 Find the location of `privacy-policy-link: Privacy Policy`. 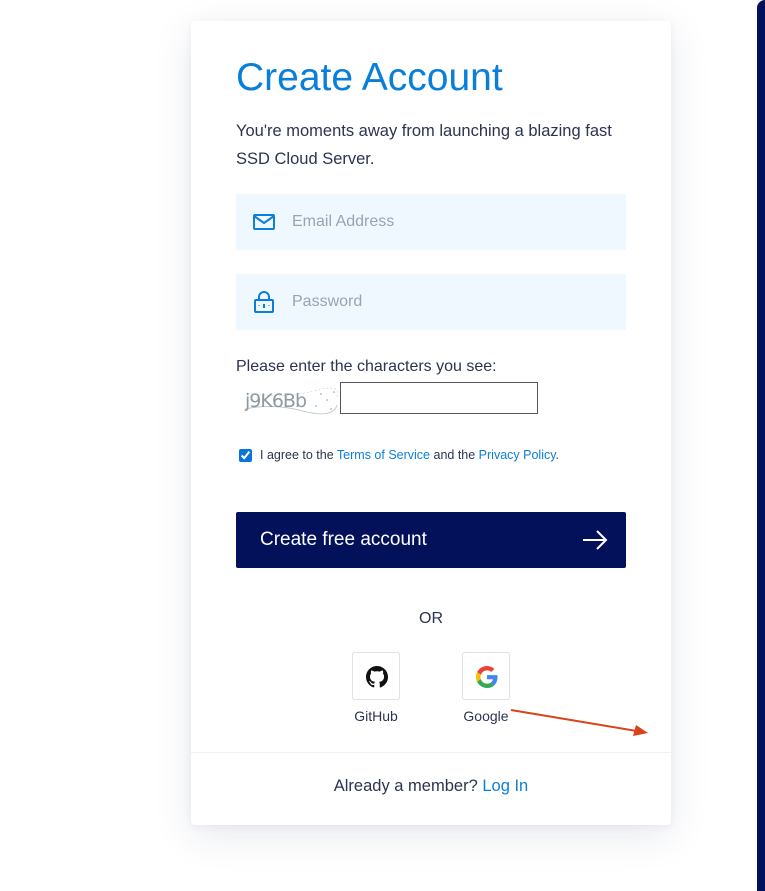

privacy-policy-link: Privacy Policy is located at coordinates (517, 455).